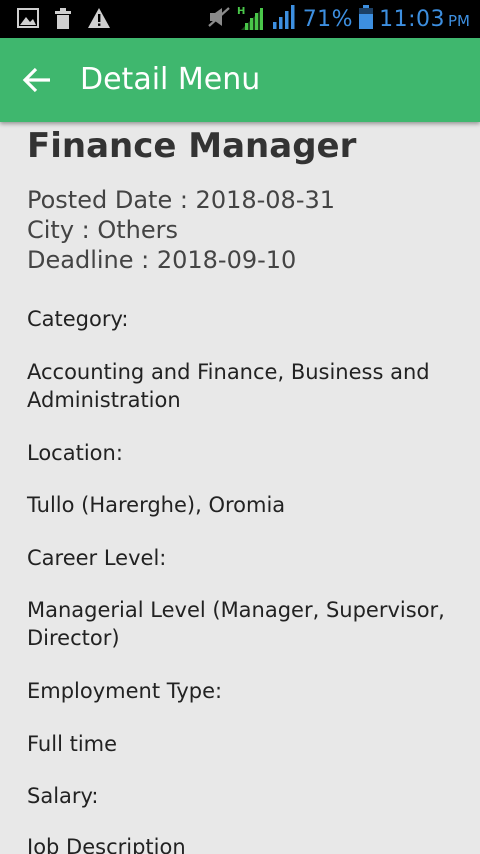 The height and width of the screenshot is (854, 480). I want to click on posted-date: Posted Date : 2018-08-31, so click(181, 200).